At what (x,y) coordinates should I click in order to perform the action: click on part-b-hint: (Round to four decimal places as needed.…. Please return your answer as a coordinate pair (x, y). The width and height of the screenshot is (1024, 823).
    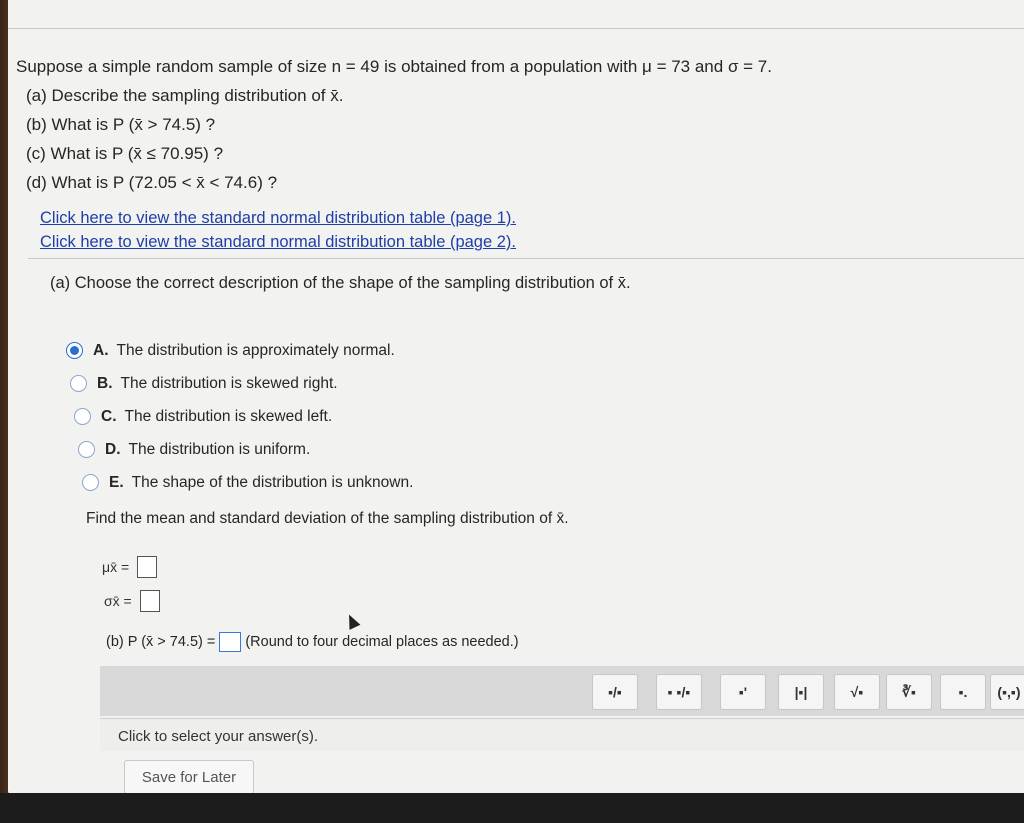
    Looking at the image, I should click on (382, 642).